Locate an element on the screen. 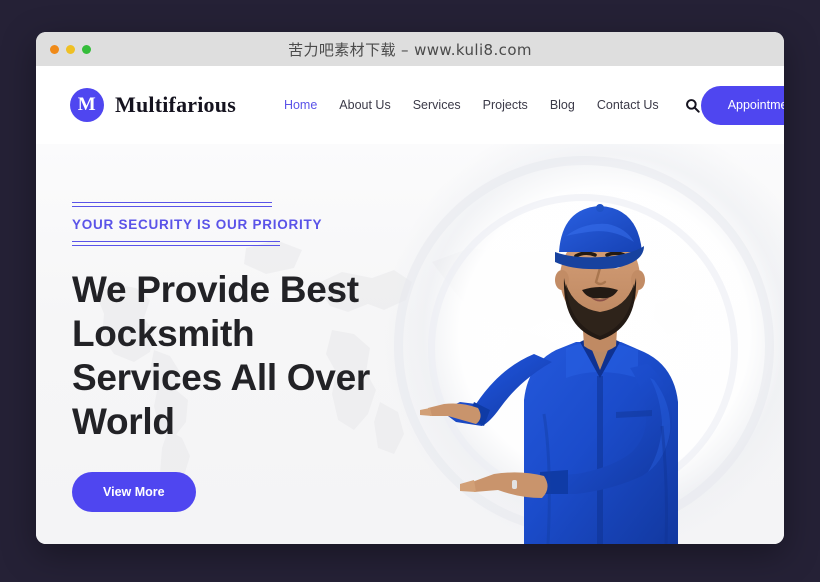 This screenshot has width=820, height=582. nav-item-services: Services is located at coordinates (437, 105).